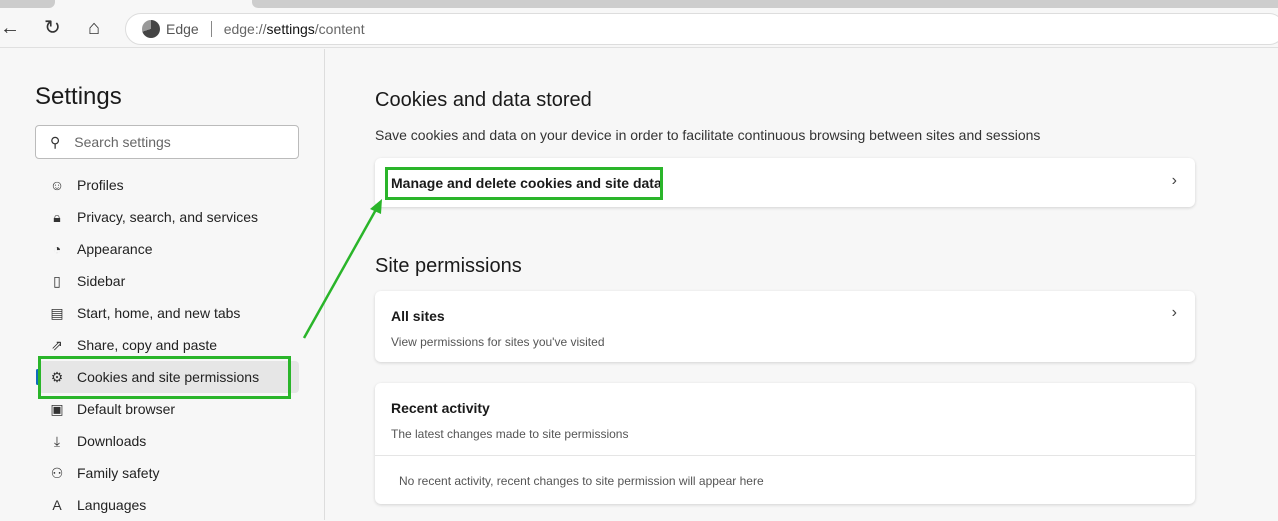 The height and width of the screenshot is (521, 1278). I want to click on annotation-arrow, so click(342, 269).